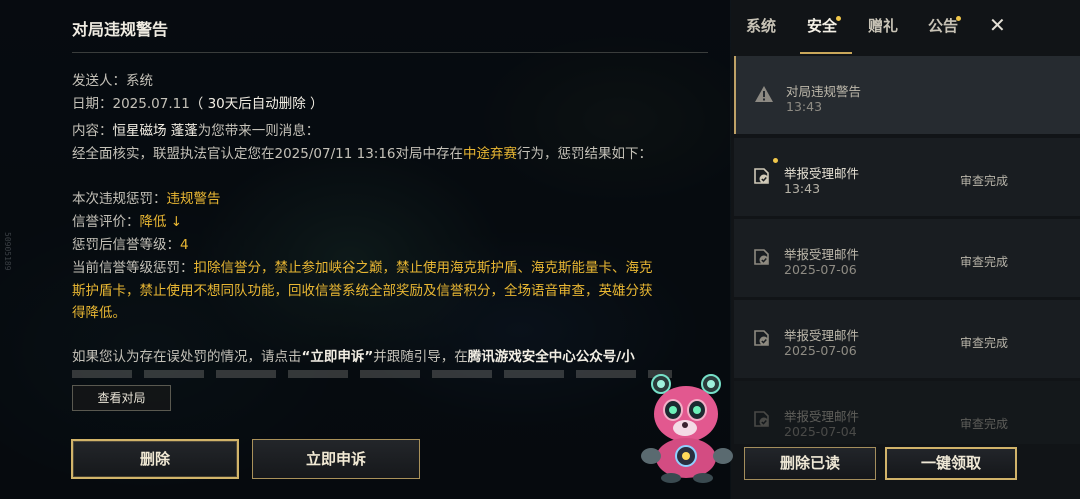 The width and height of the screenshot is (1080, 499). What do you see at coordinates (390, 52) in the screenshot?
I see `title-divider` at bounding box center [390, 52].